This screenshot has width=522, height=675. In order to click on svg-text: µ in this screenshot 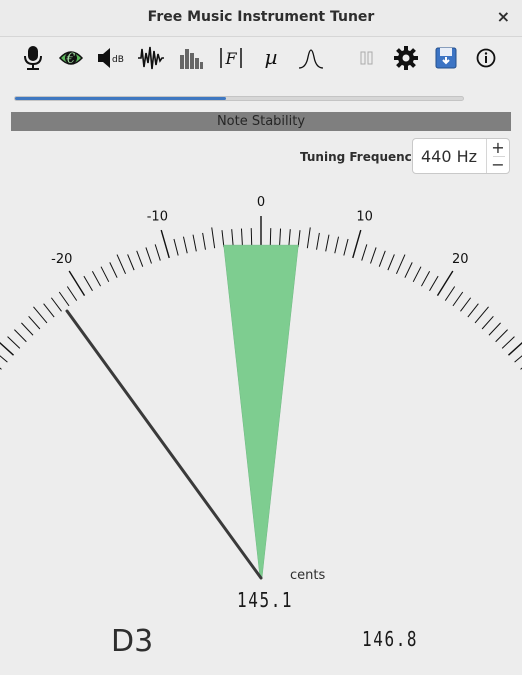, I will do `click(271, 57)`.